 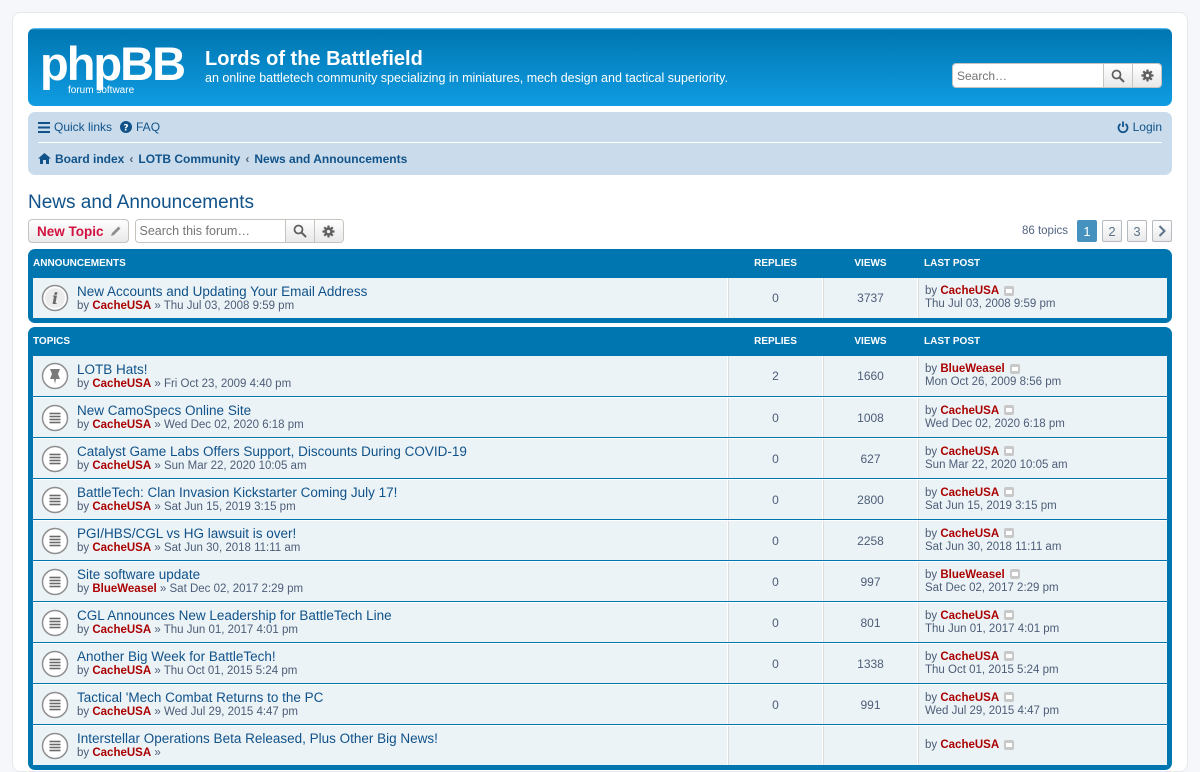 I want to click on topic-author-link: BlueWeasel, so click(x=124, y=589).